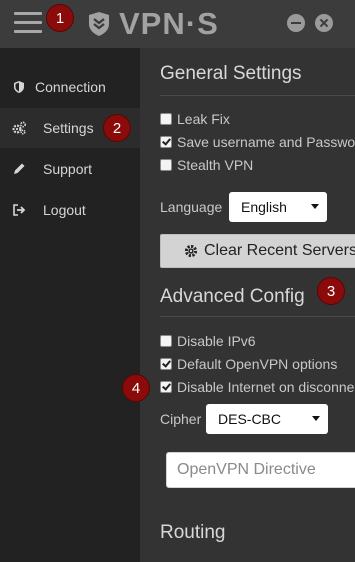  I want to click on advanced-config-heading: Advanced Config, so click(232, 296).